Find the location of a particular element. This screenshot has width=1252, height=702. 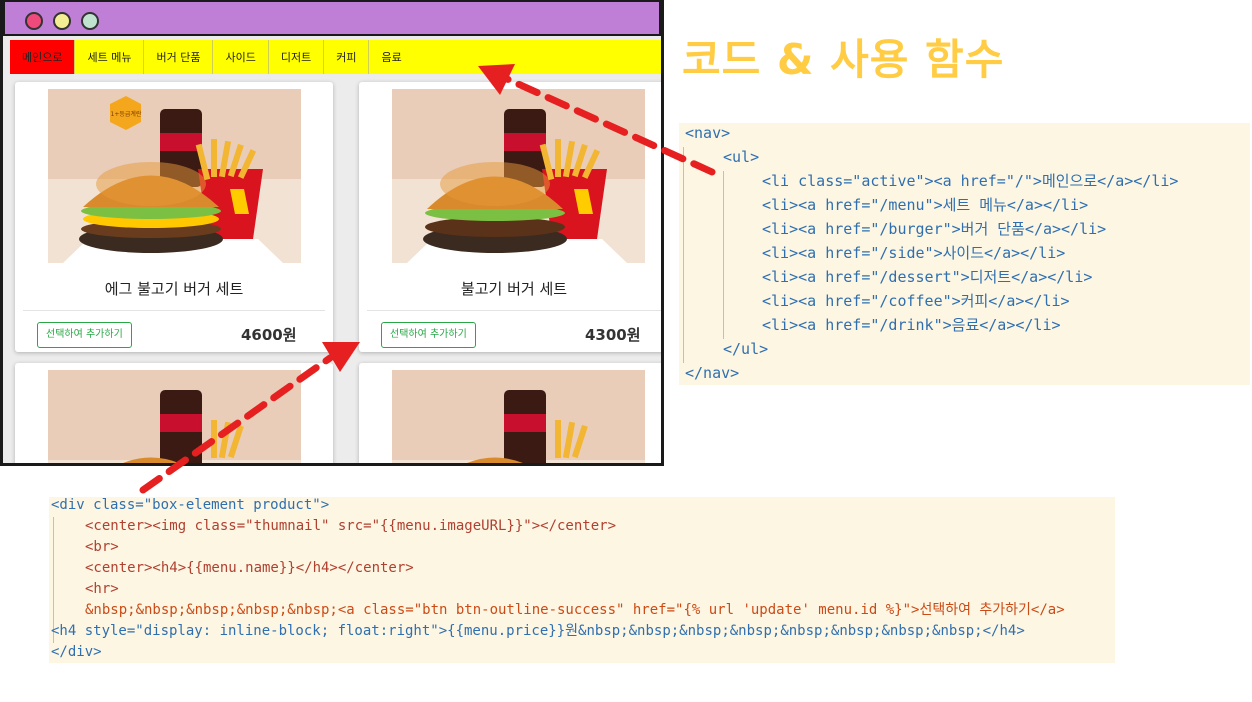

nav-item-drink: 음료 is located at coordinates (391, 57).